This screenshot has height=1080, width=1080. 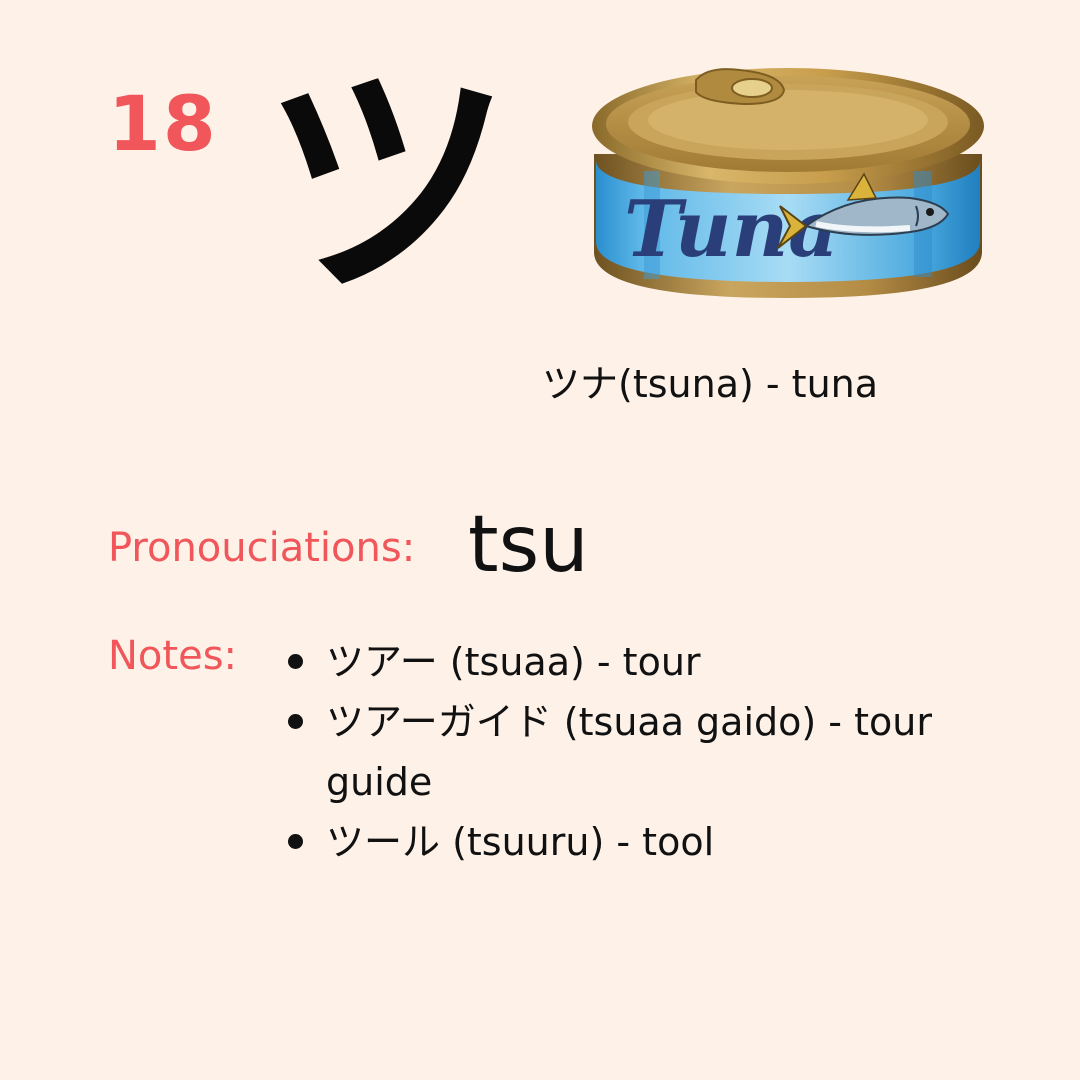 I want to click on note-text: ツール (tsuuru) - tool, so click(x=520, y=842).